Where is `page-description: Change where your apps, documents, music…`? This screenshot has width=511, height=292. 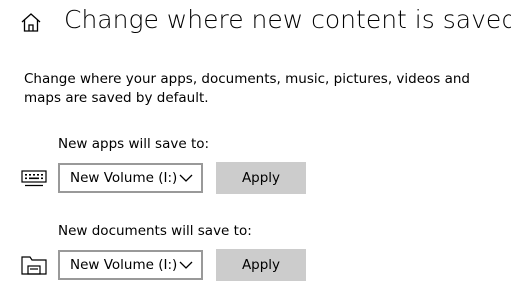
page-description: Change where your apps, documents, music… is located at coordinates (247, 88).